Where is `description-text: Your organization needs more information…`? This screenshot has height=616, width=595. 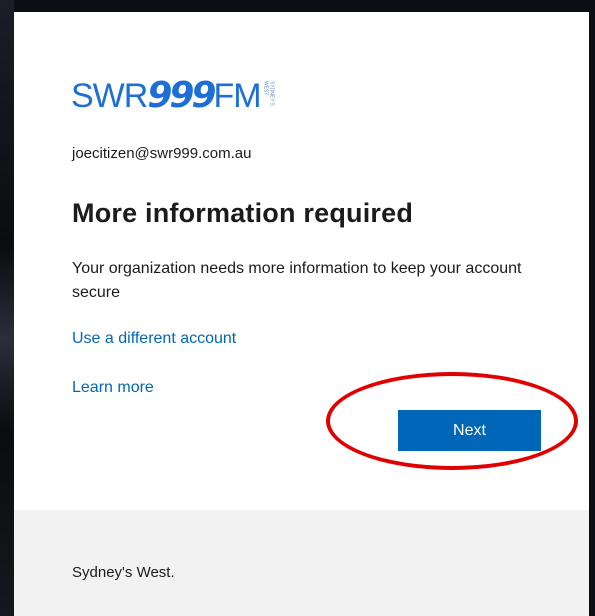 description-text: Your organization needs more information… is located at coordinates (297, 280).